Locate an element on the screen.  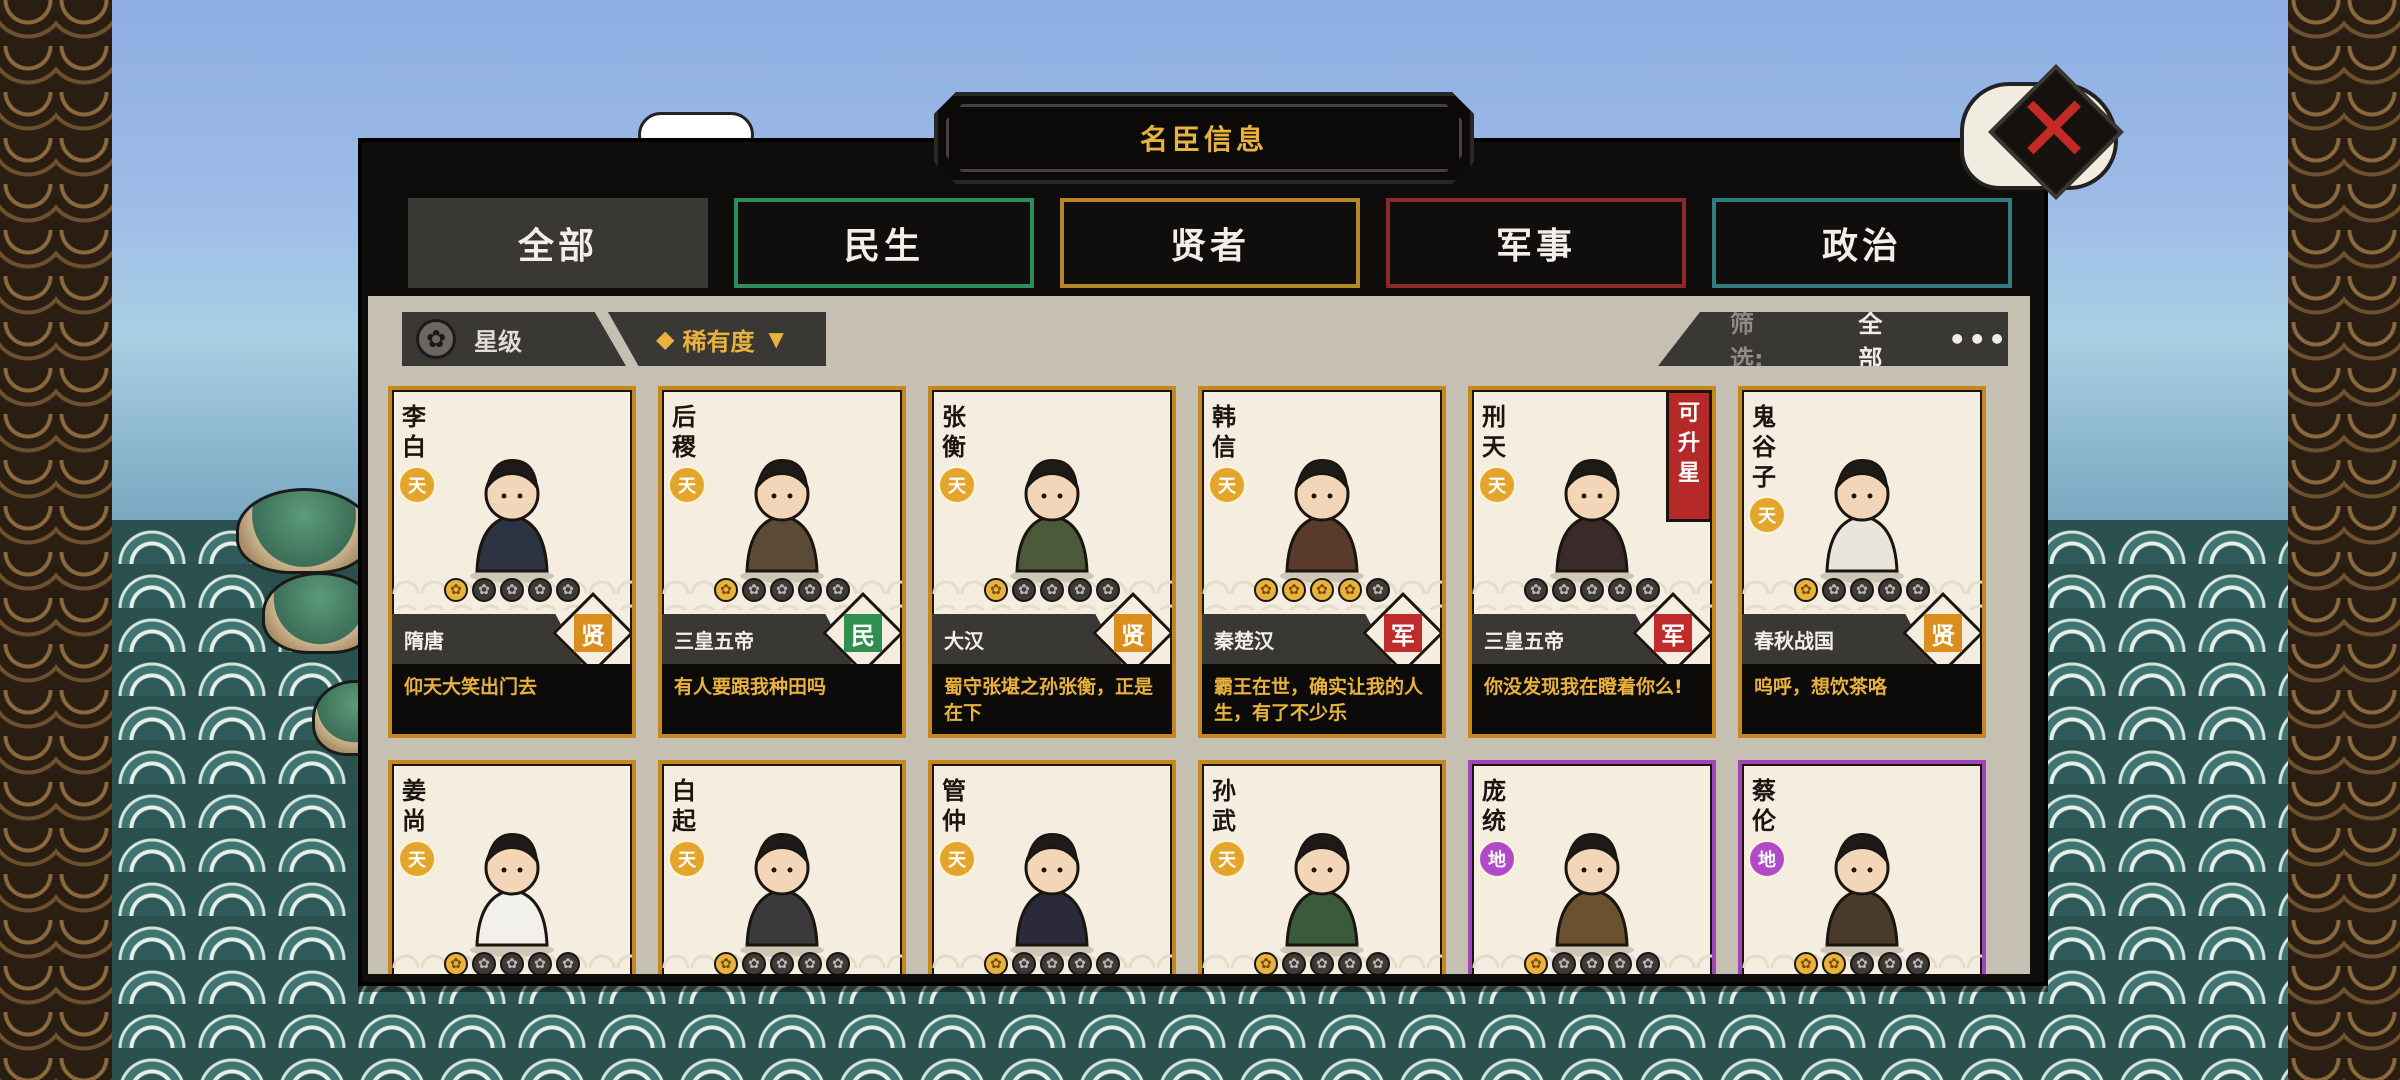
dynasty-label: 大汉 is located at coordinates (1027, 639).